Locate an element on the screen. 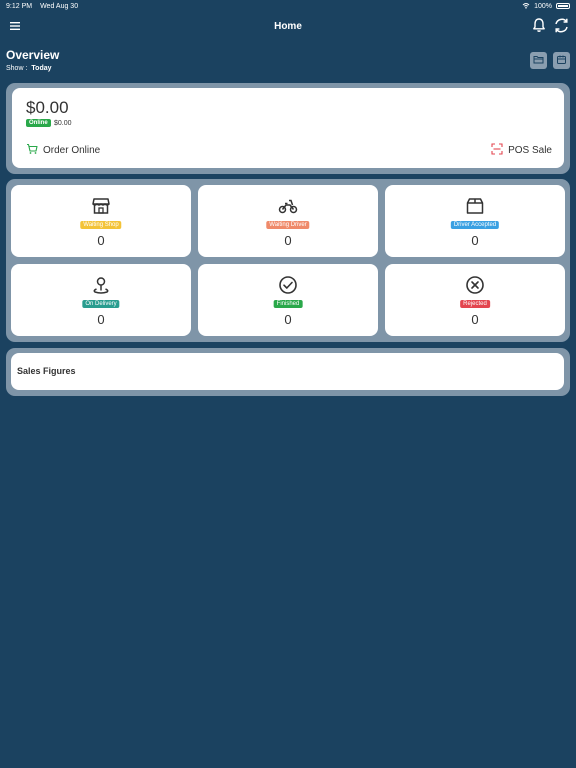 The height and width of the screenshot is (768, 576). cart-icon is located at coordinates (32, 150).